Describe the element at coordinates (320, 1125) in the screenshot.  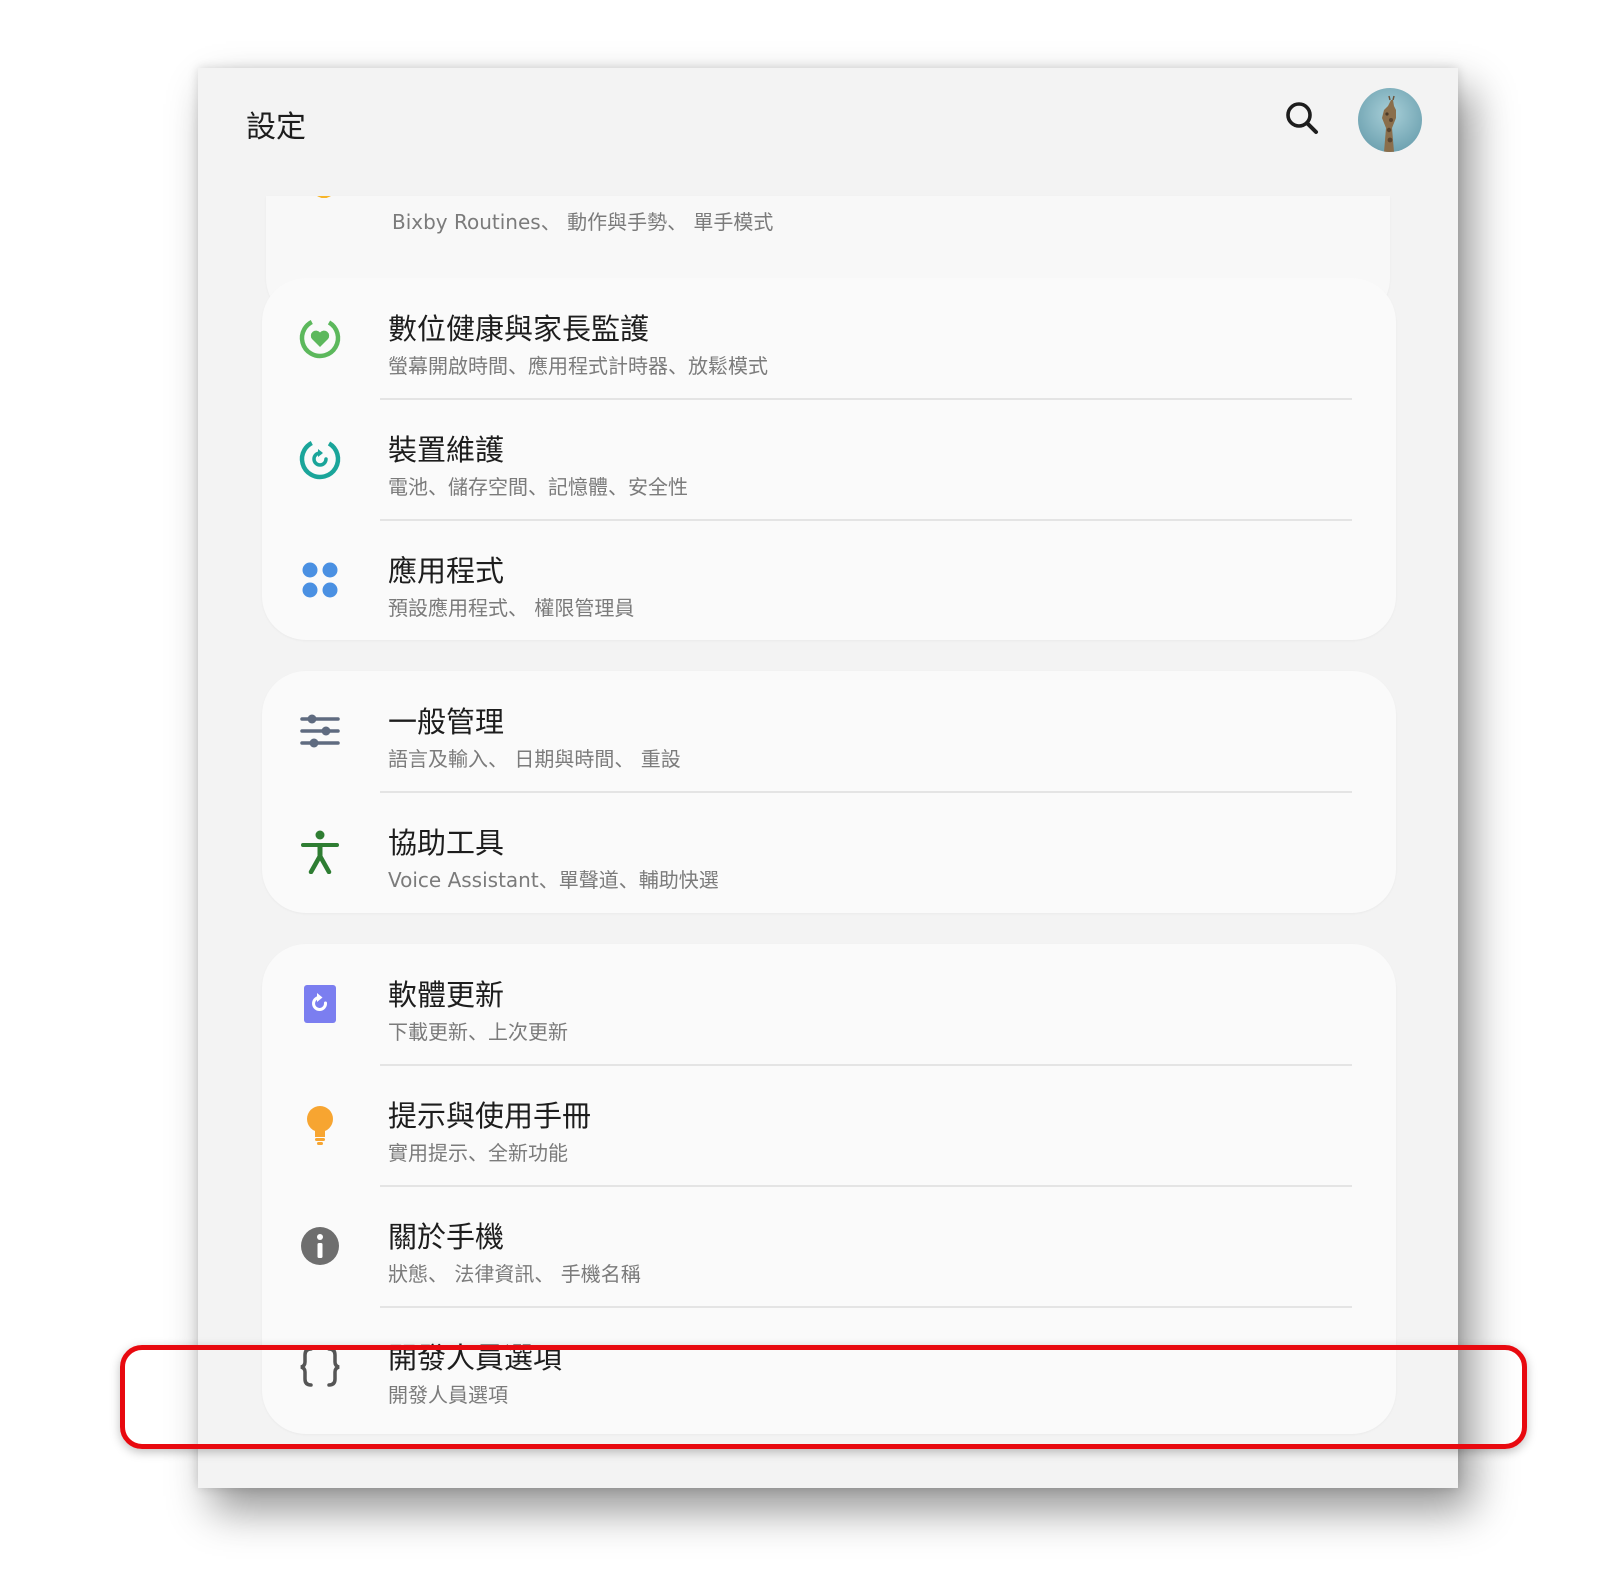
I see `tips-bulb-icon` at that location.